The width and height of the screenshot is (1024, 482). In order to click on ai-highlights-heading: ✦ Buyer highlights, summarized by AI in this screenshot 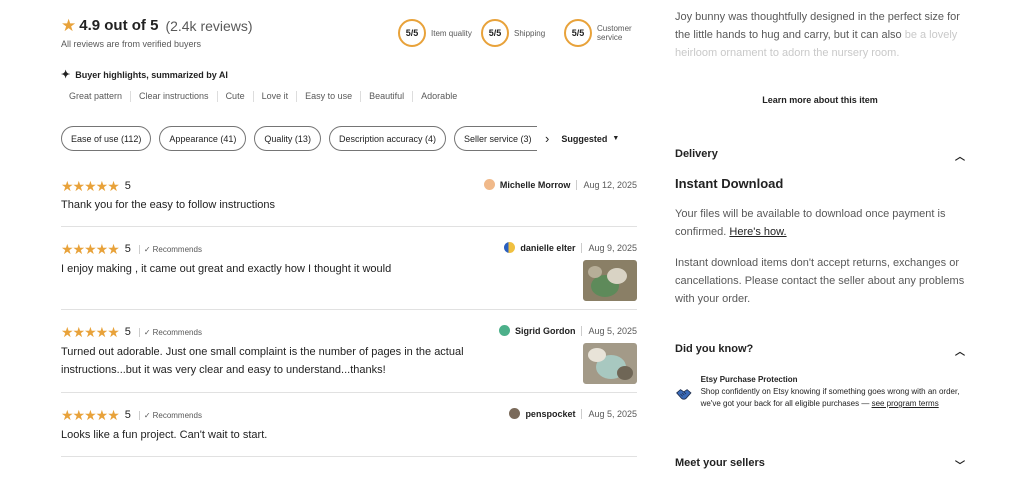, I will do `click(144, 74)`.